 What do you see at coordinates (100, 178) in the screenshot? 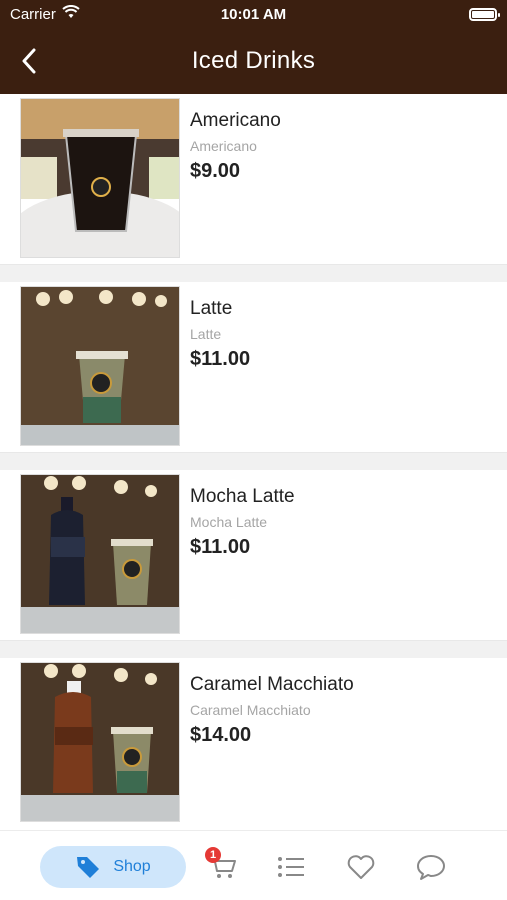
I see `product-image-americano` at bounding box center [100, 178].